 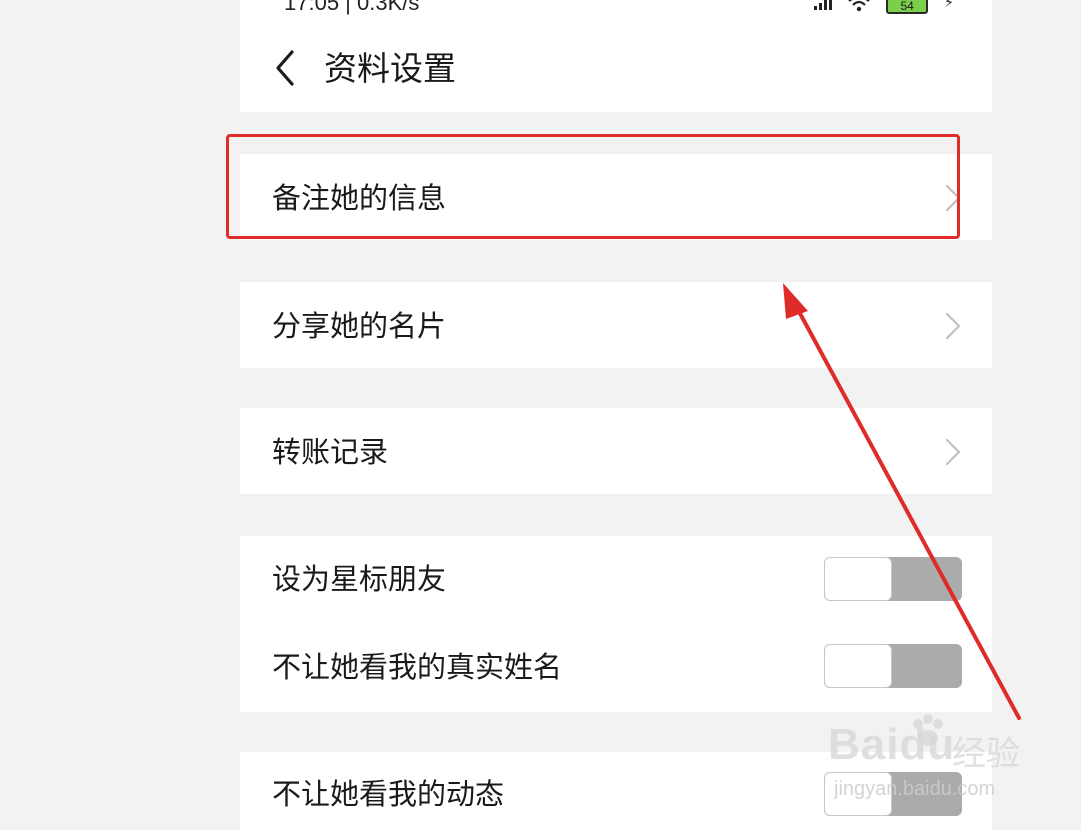 What do you see at coordinates (359, 326) in the screenshot?
I see `share-card-label: 分享她的名片` at bounding box center [359, 326].